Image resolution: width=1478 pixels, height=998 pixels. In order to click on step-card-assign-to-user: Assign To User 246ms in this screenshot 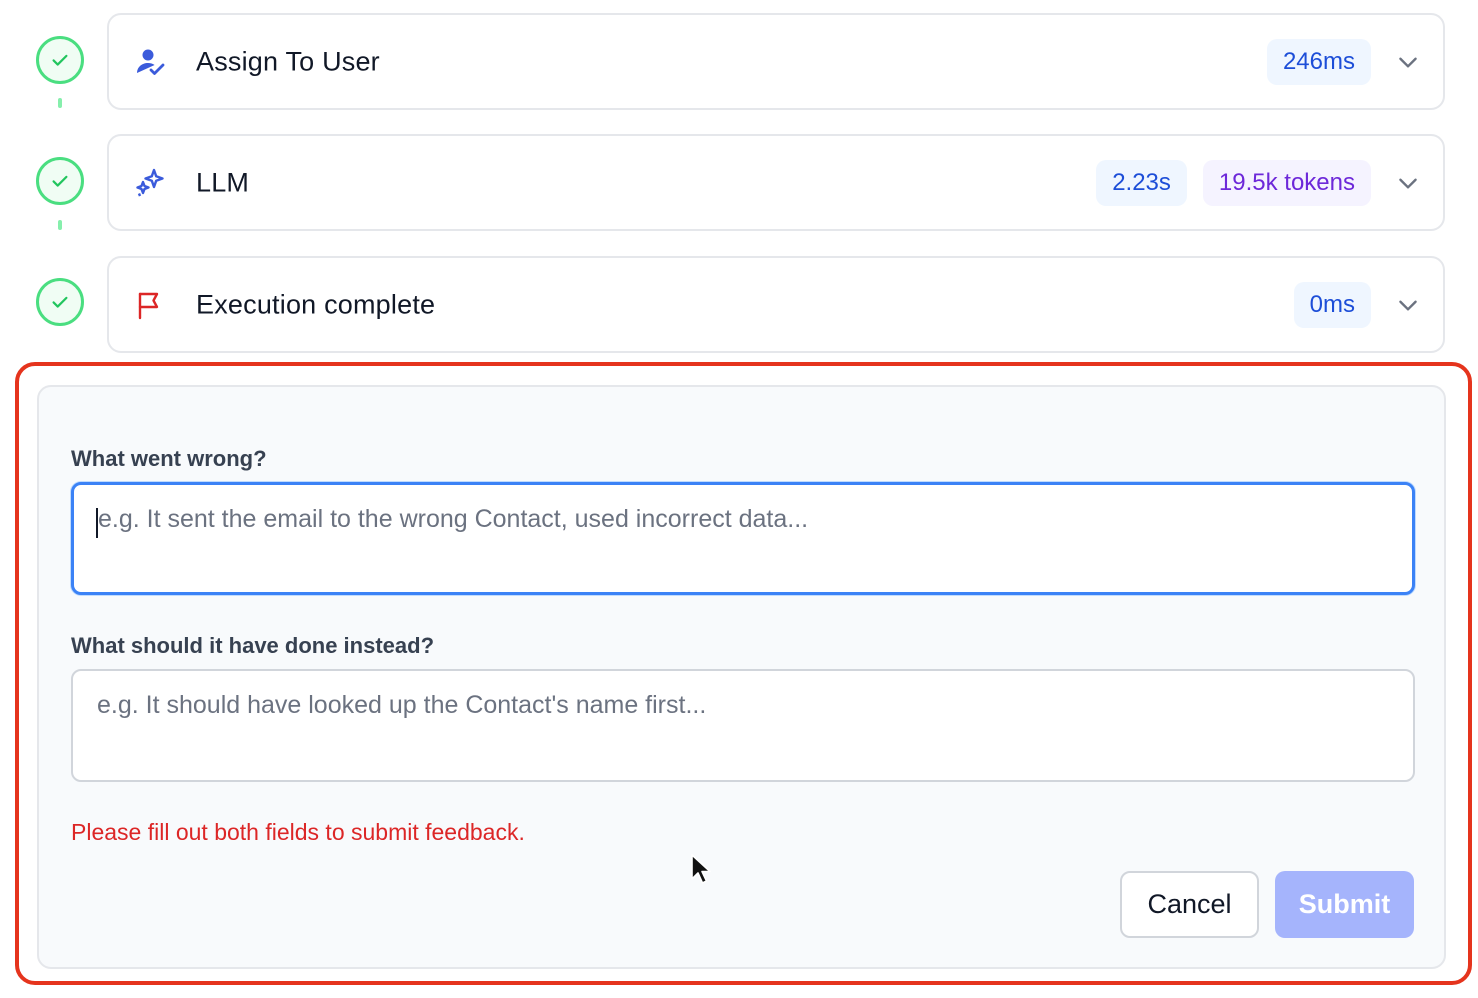, I will do `click(776, 61)`.